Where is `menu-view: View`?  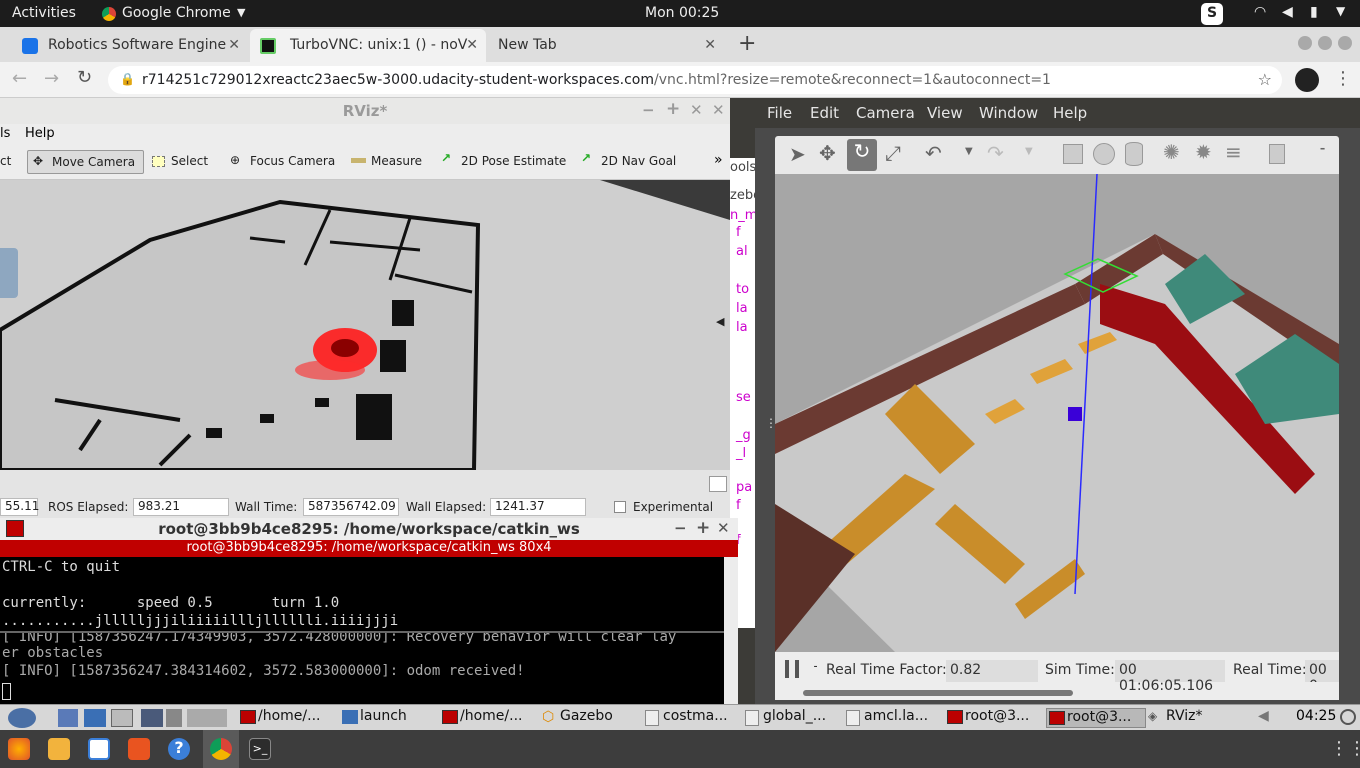
menu-view: View is located at coordinates (945, 113).